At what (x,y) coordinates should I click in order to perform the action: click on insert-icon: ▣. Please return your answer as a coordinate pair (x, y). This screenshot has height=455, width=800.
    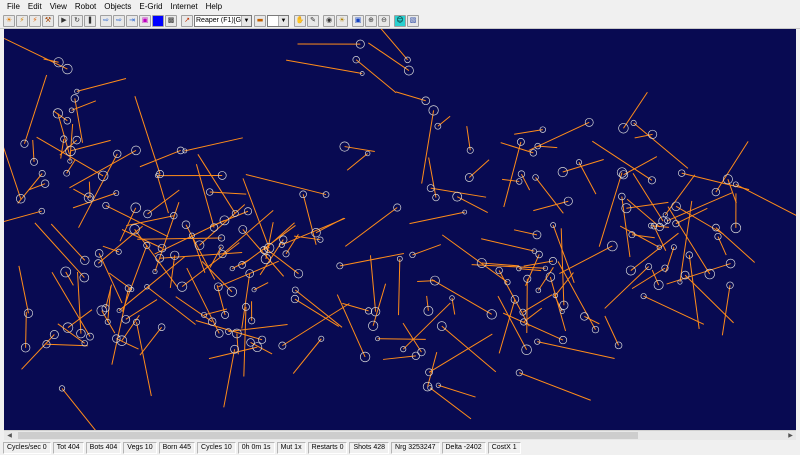
    Looking at the image, I should click on (145, 20).